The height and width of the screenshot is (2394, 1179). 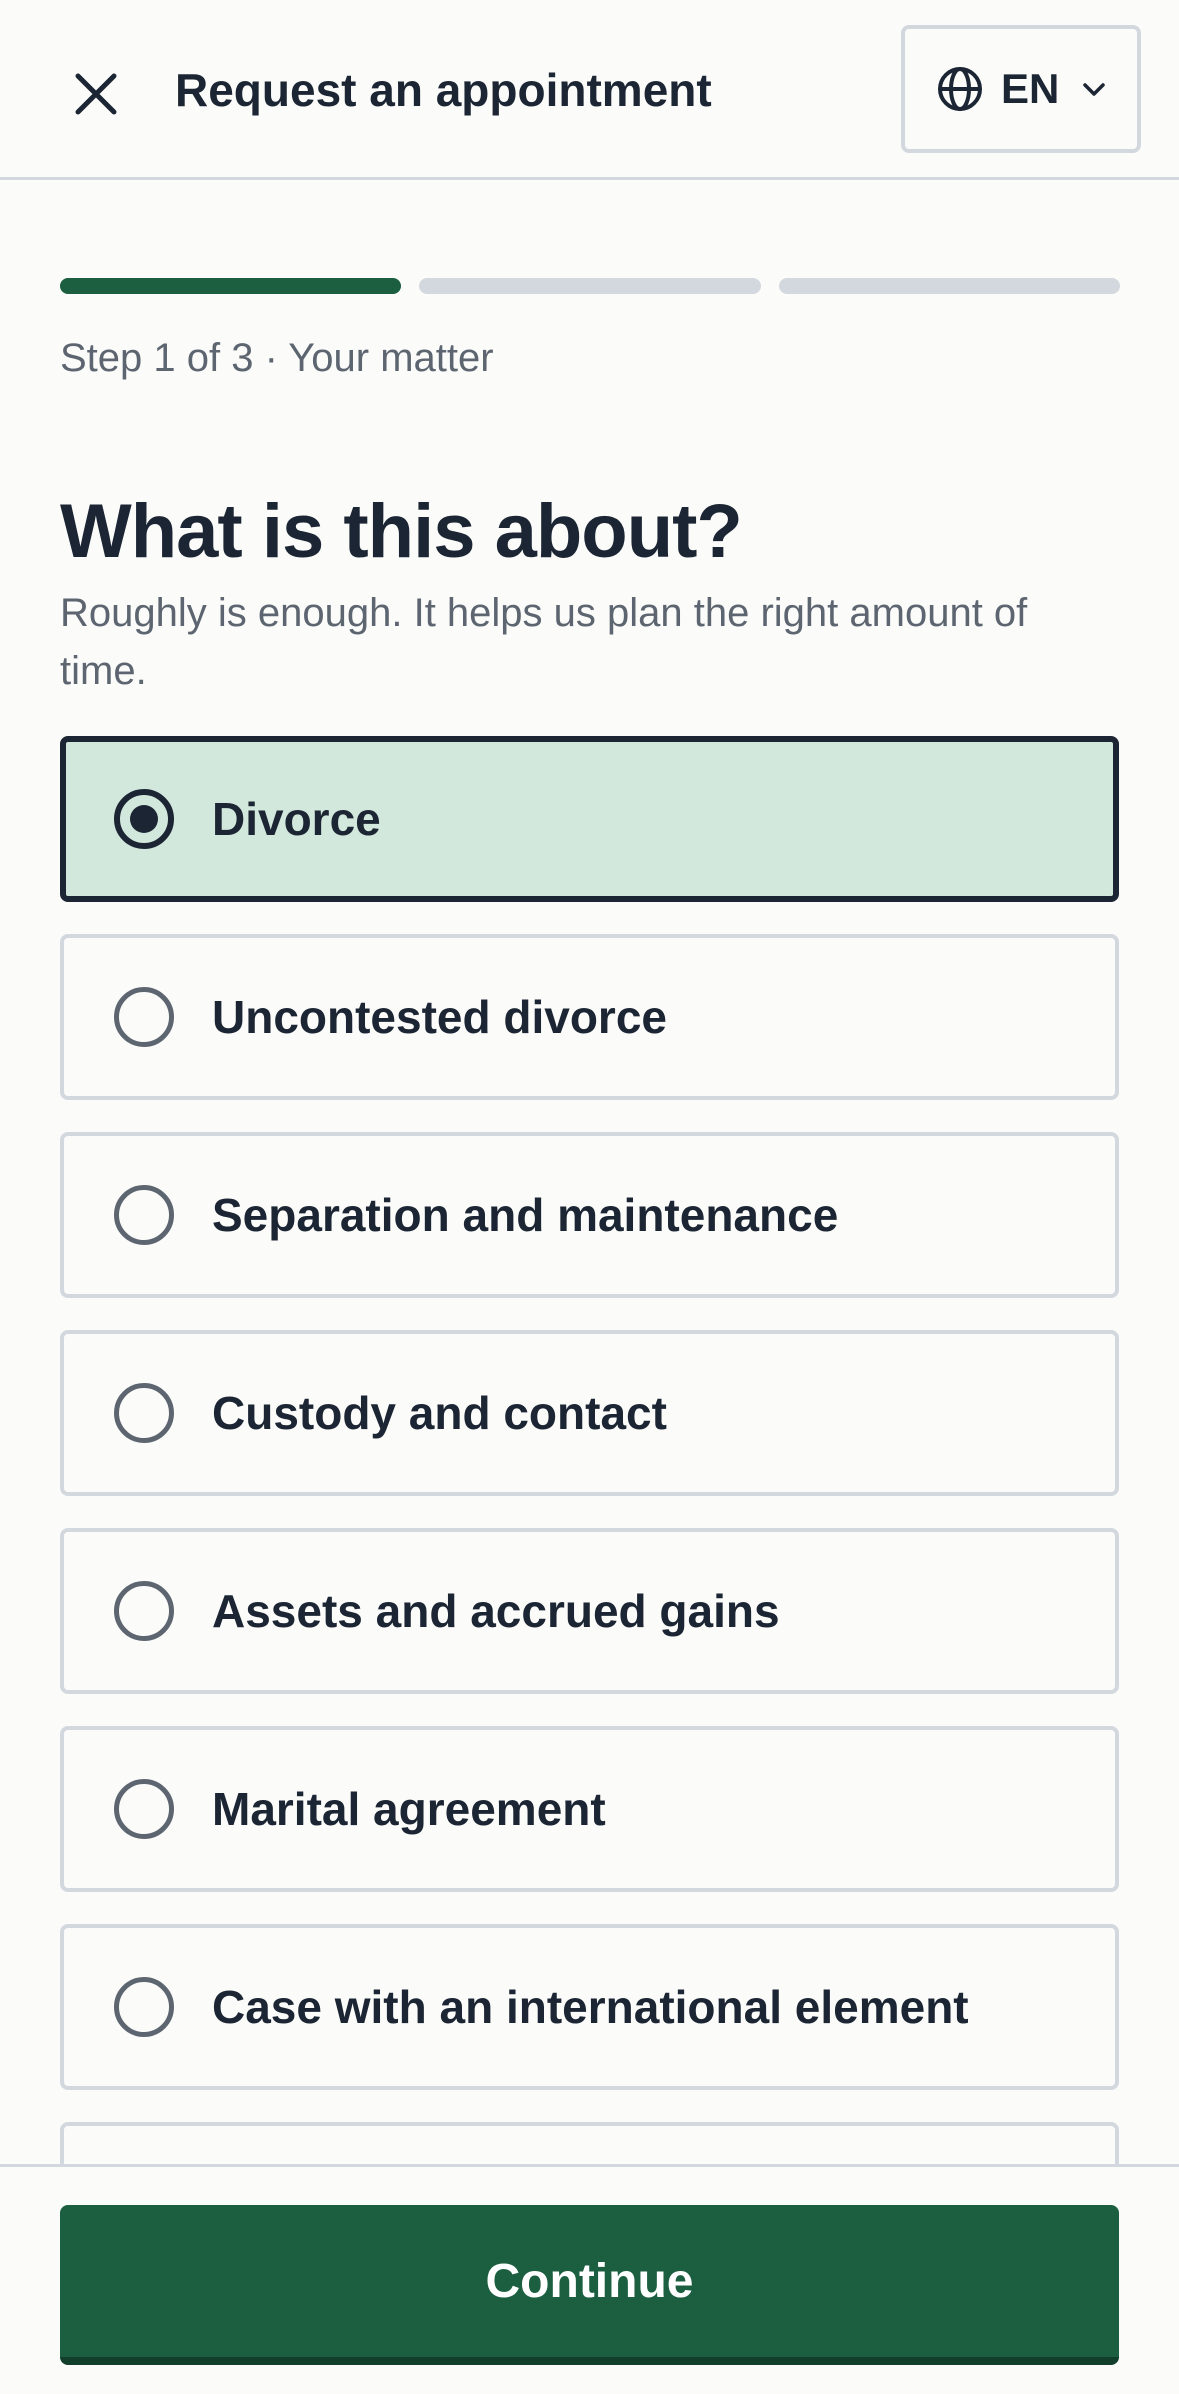 What do you see at coordinates (589, 2285) in the screenshot?
I see `continue-button: Continue` at bounding box center [589, 2285].